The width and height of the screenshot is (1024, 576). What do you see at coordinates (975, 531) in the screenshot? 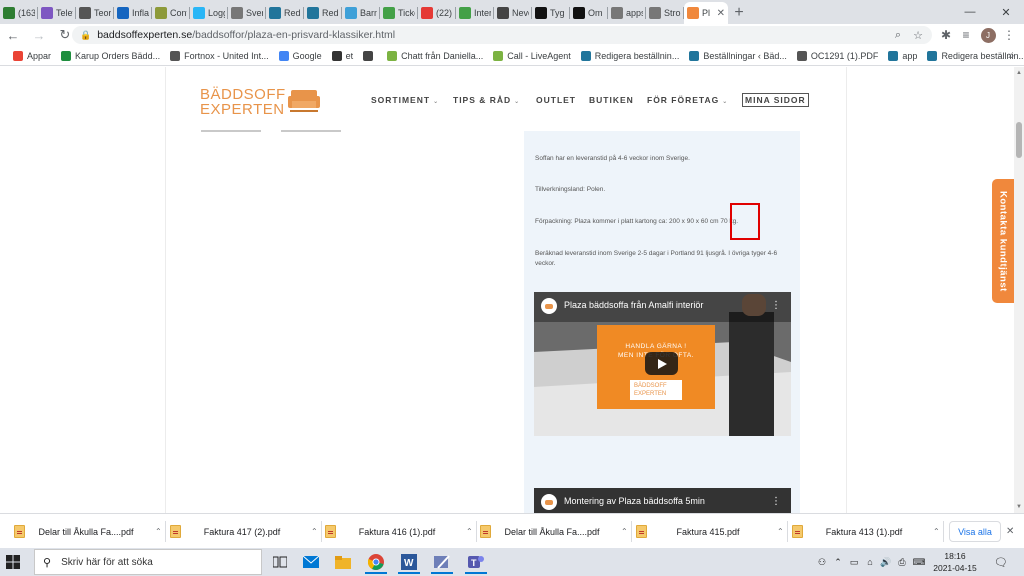
I see `show-all-downloads-button: Visa alla` at bounding box center [975, 531].